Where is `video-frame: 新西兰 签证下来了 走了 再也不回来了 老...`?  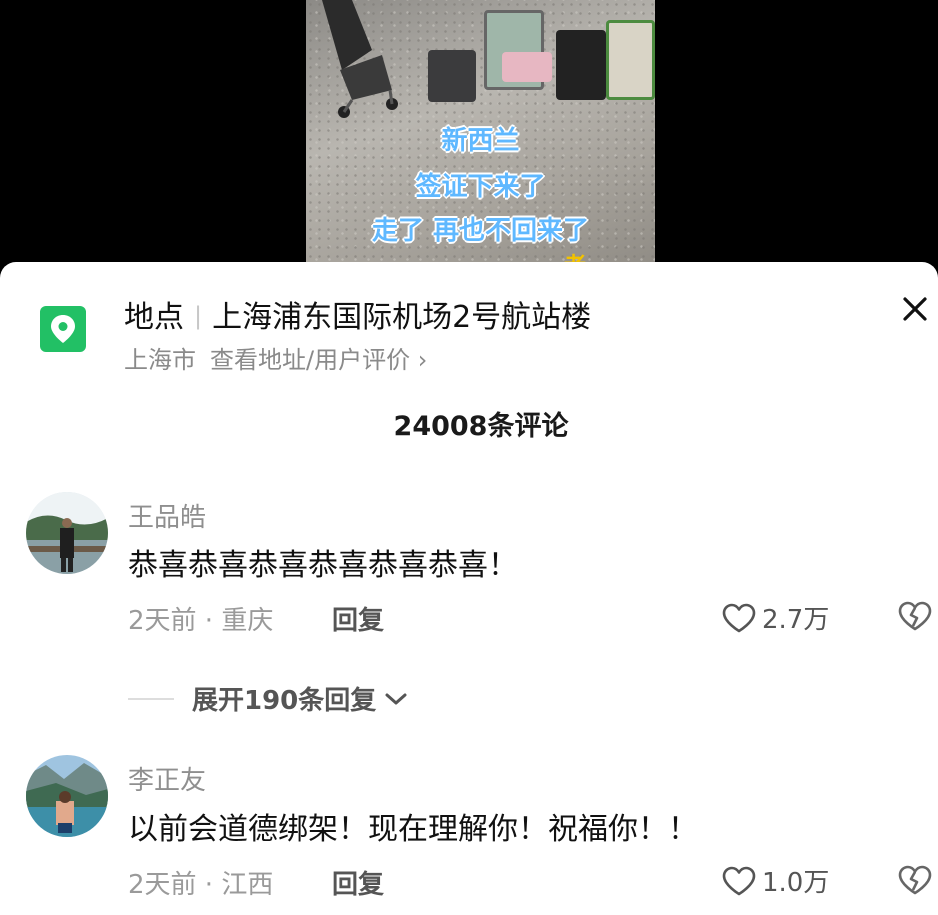 video-frame: 新西兰 签证下来了 走了 再也不回来了 老... is located at coordinates (480, 135).